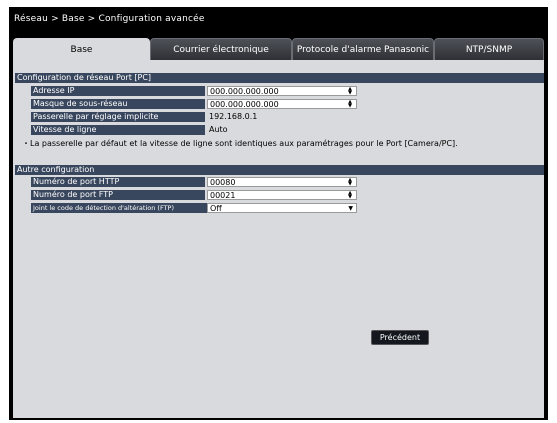  What do you see at coordinates (118, 91) in the screenshot?
I see `ip-address-label: Adresse IP` at bounding box center [118, 91].